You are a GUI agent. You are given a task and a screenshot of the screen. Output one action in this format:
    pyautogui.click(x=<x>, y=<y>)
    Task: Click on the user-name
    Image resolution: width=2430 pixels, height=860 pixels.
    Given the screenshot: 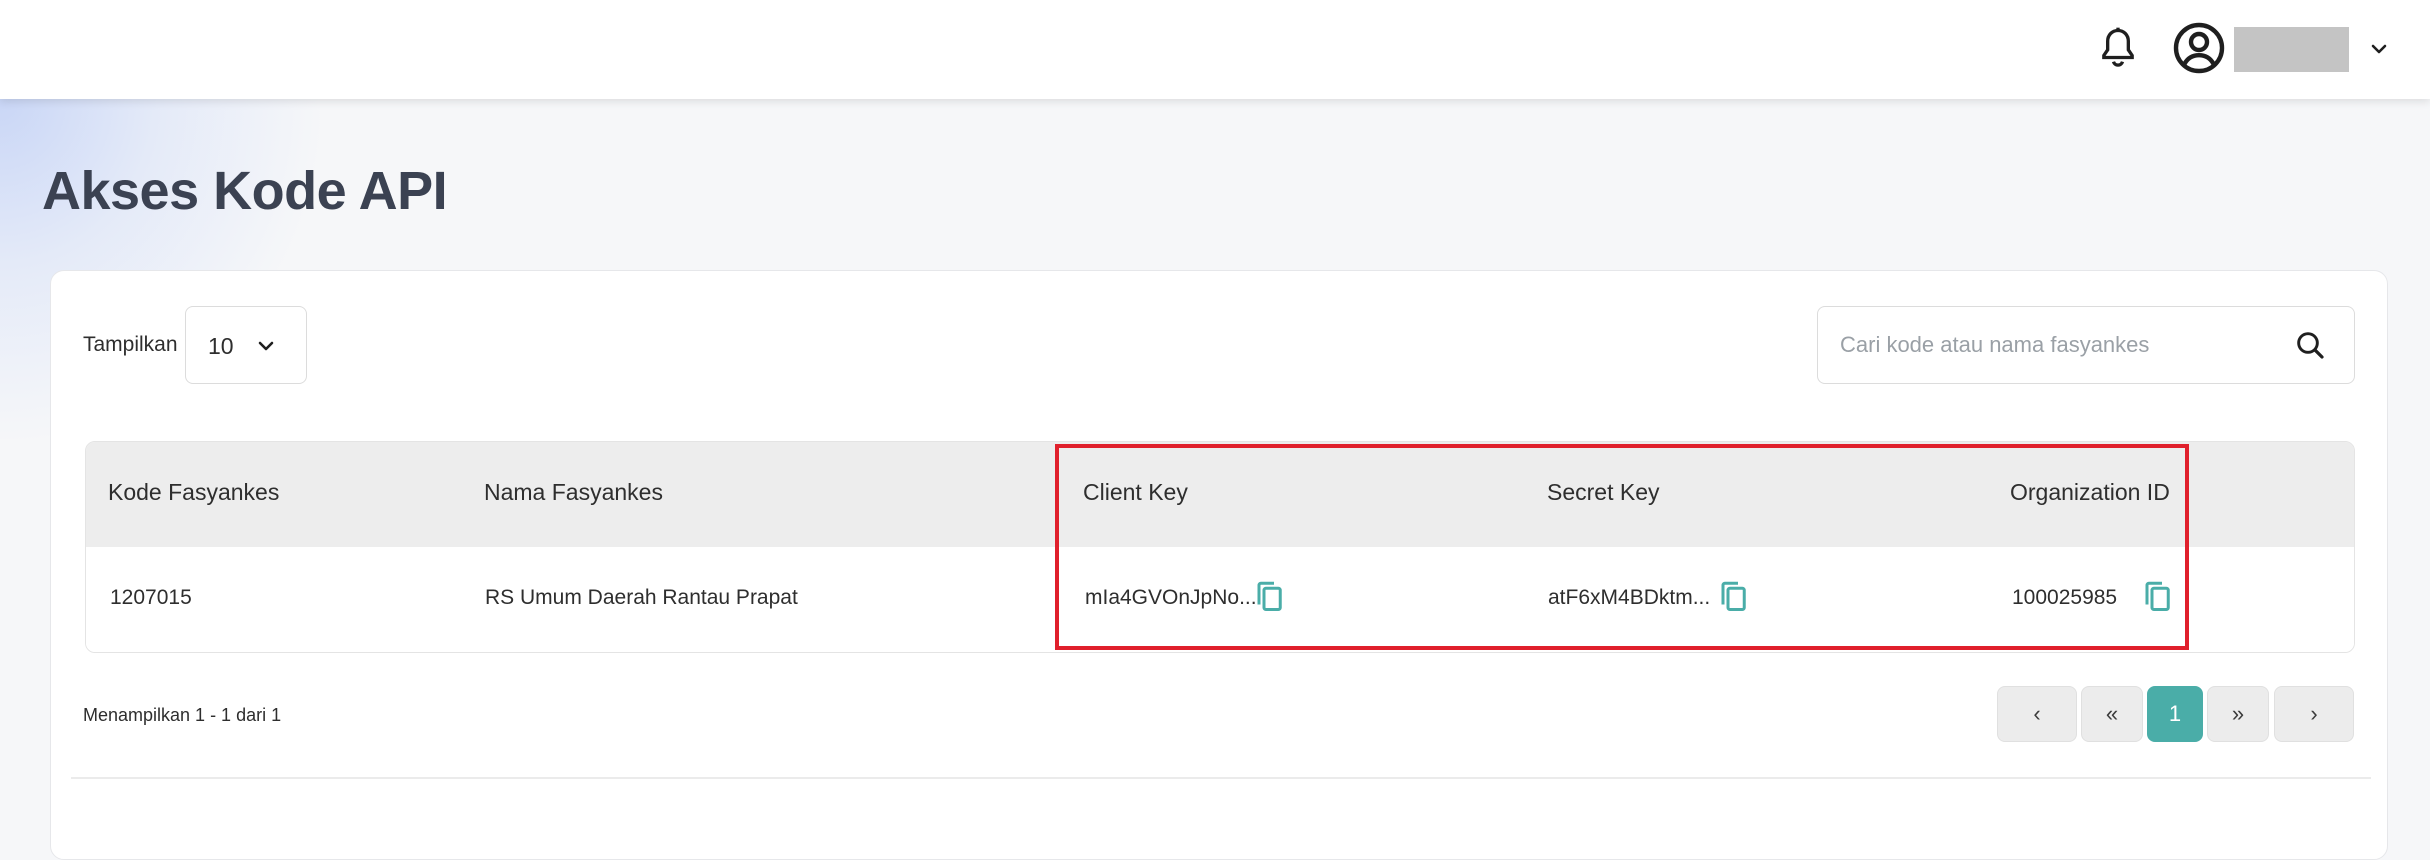 What is the action you would take?
    pyautogui.click(x=2291, y=49)
    